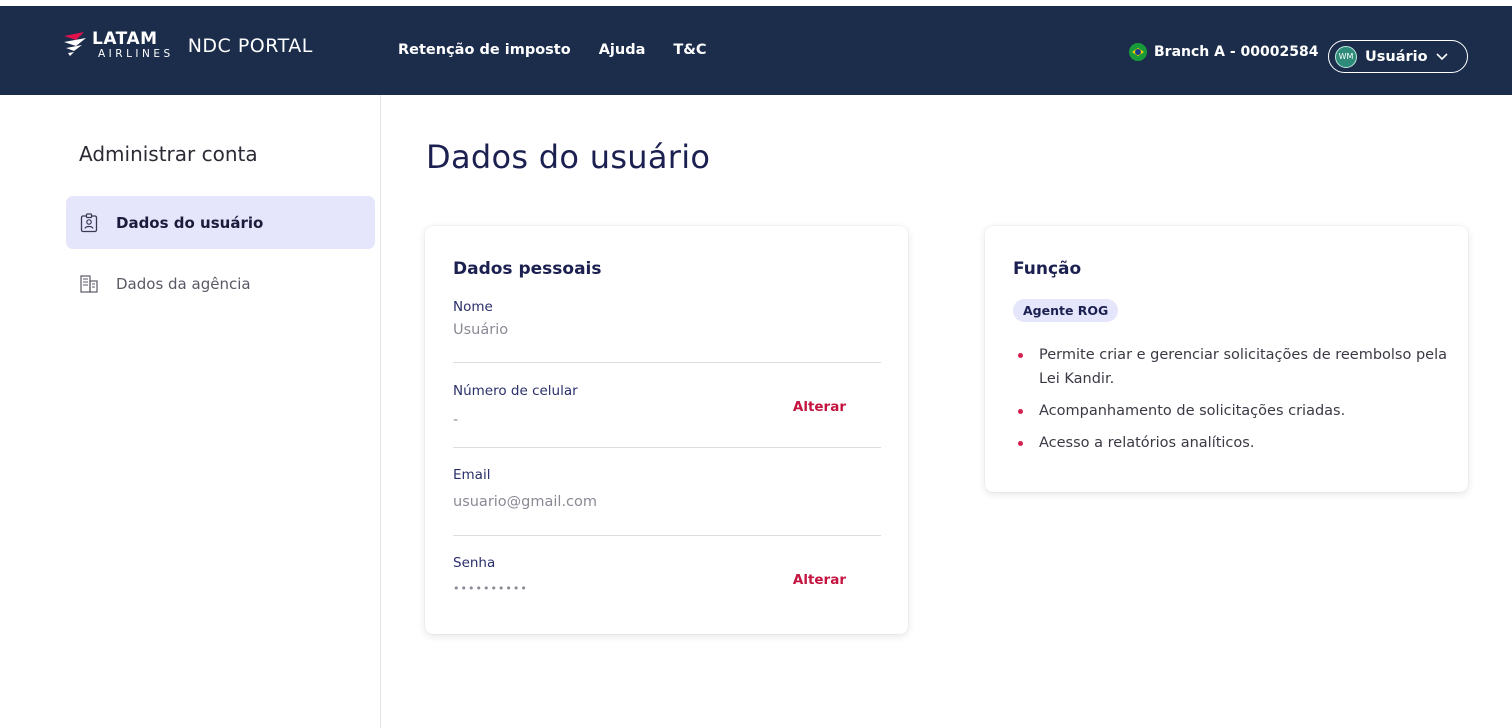  What do you see at coordinates (89, 222) in the screenshot?
I see `user-badge-icon` at bounding box center [89, 222].